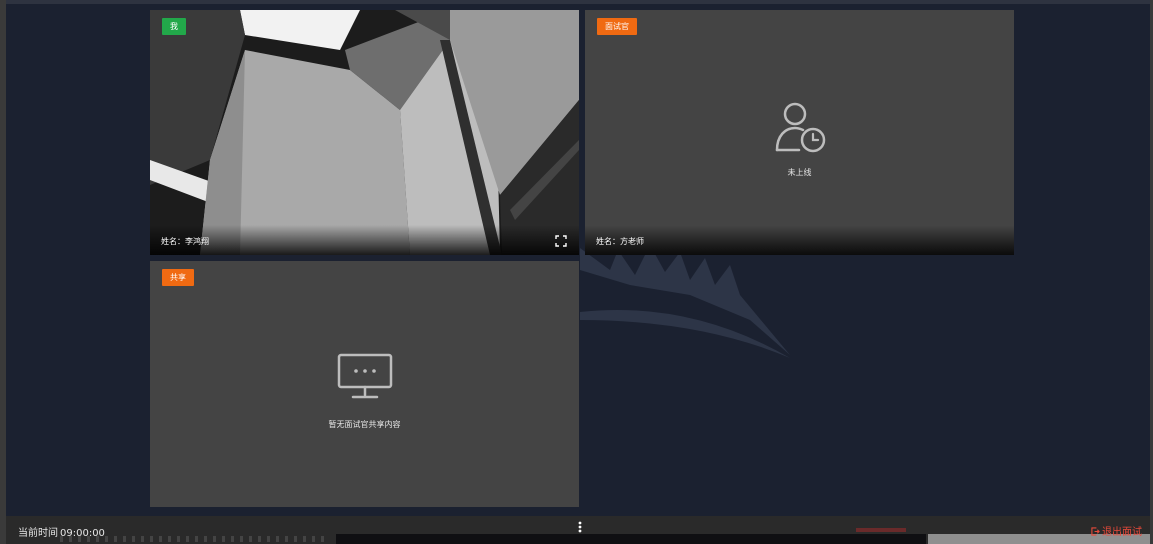 The width and height of the screenshot is (1153, 544). Describe the element at coordinates (1095, 531) in the screenshot. I see `exit-icon` at that location.